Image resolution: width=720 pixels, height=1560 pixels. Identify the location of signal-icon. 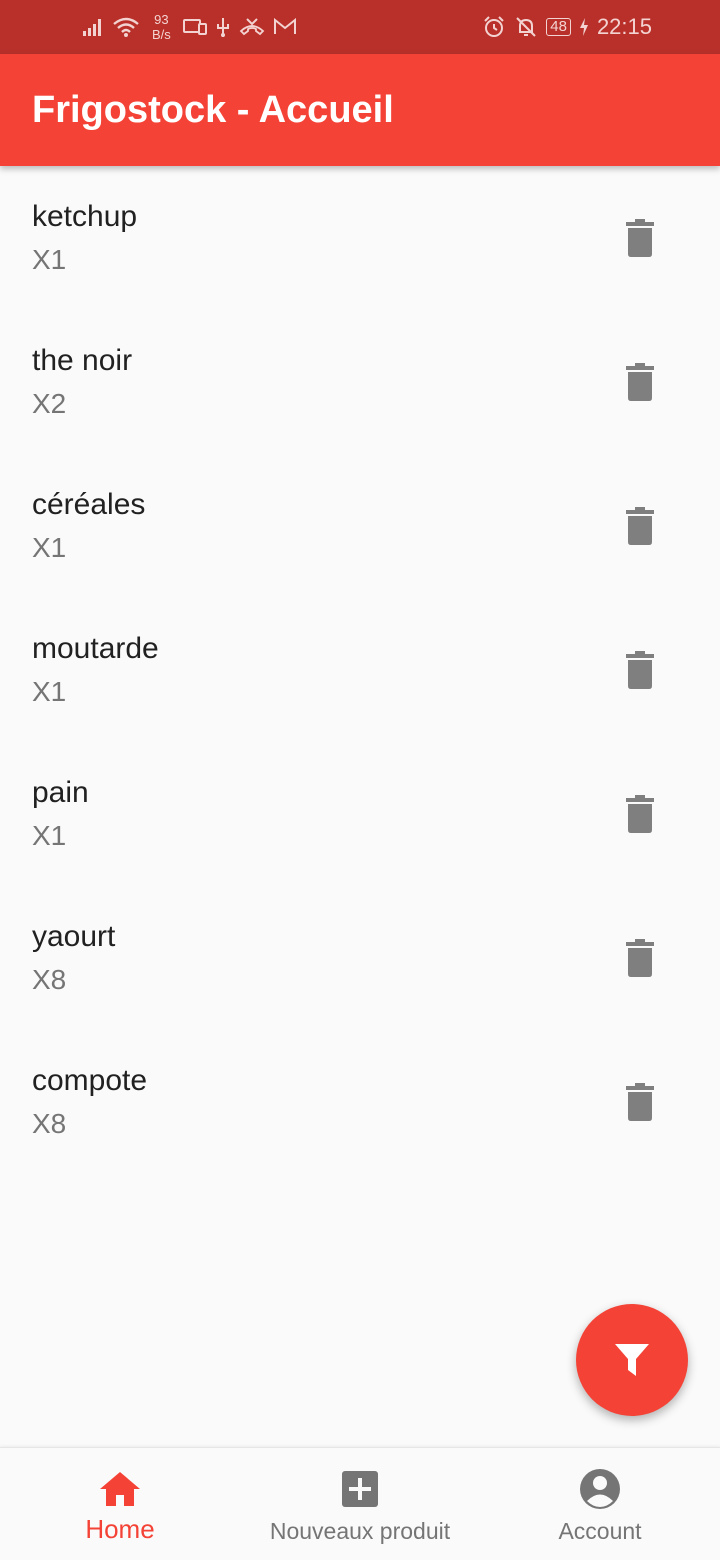
(93, 27).